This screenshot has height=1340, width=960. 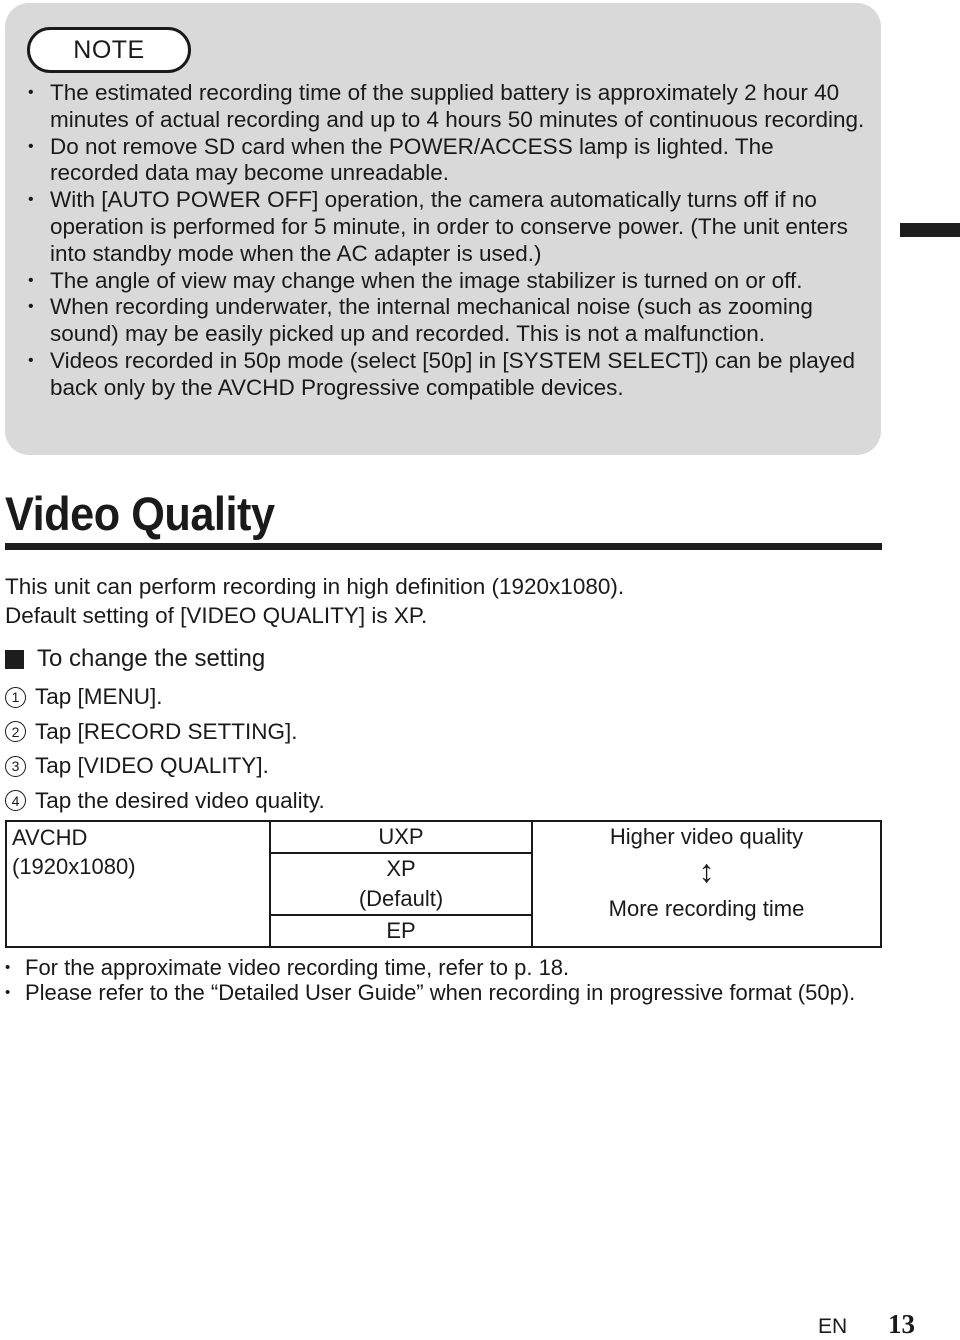 I want to click on step-text: Tap [RECORD SETTING]., so click(x=166, y=731).